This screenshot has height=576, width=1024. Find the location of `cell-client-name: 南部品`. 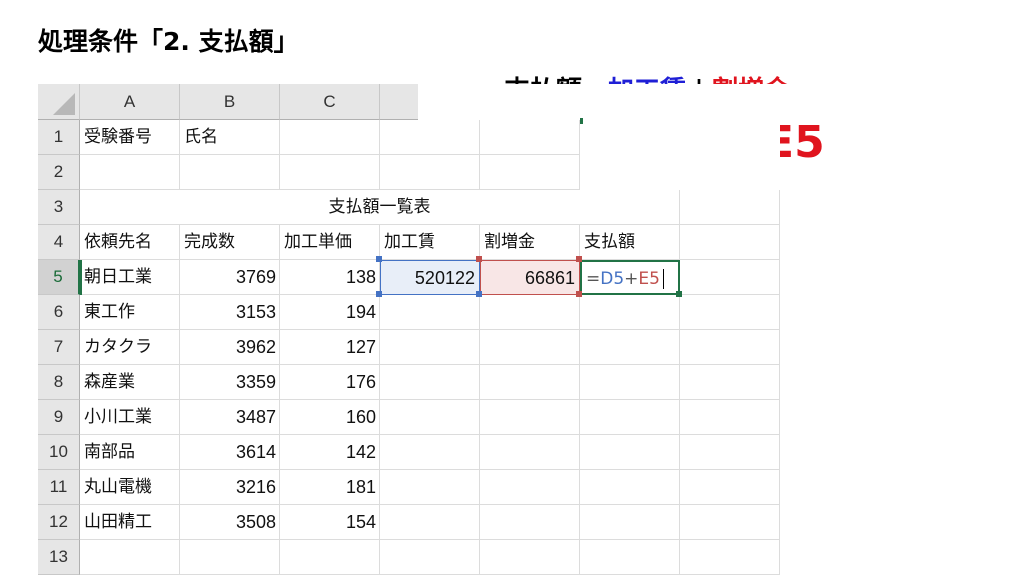

cell-client-name: 南部品 is located at coordinates (130, 452).